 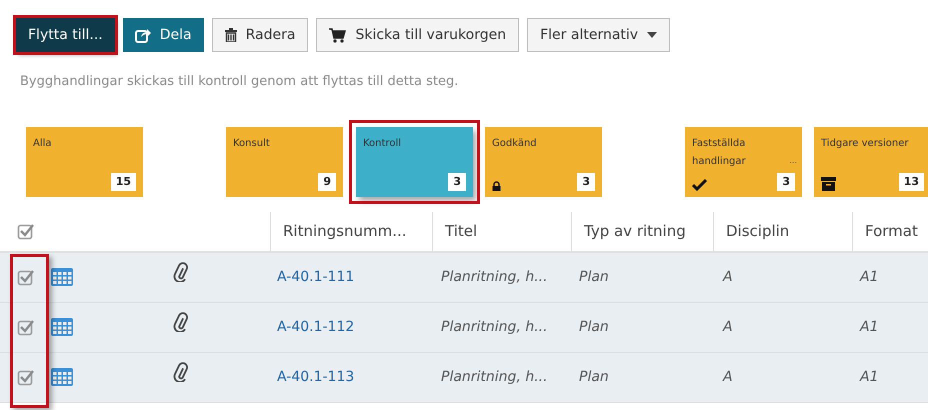 What do you see at coordinates (865, 143) in the screenshot?
I see `stage-label: Tidgare versioner` at bounding box center [865, 143].